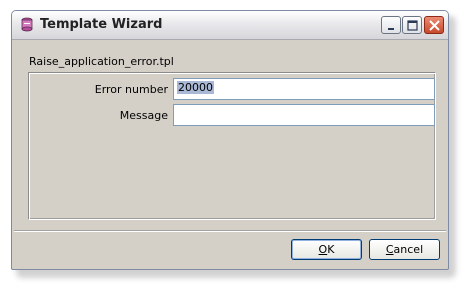  I want to click on title-bar: Template Wizard, so click(230, 25).